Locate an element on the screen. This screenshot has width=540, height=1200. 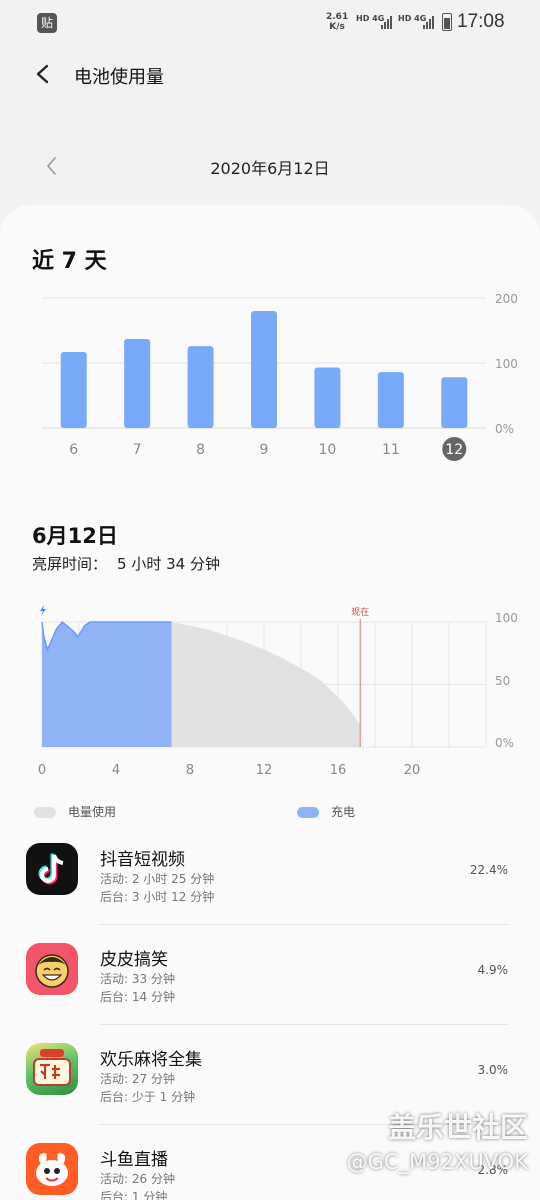
app-usage-percent: 22.4% is located at coordinates (488, 870).